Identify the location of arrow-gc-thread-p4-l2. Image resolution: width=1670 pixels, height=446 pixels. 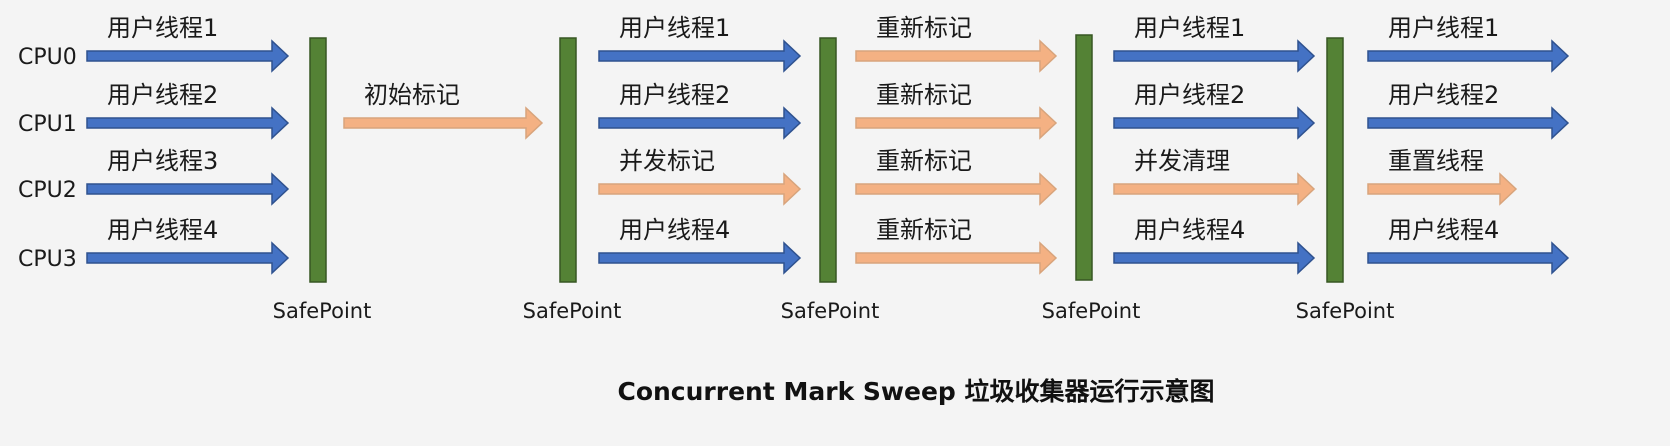
(1214, 189).